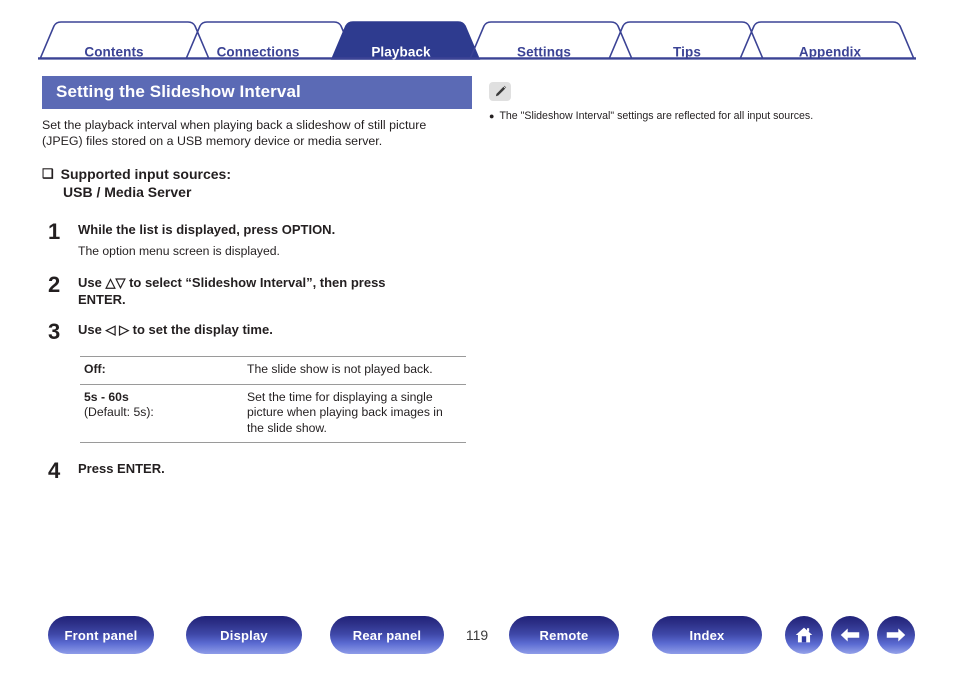  Describe the element at coordinates (275, 471) in the screenshot. I see `step-body: Press ENTER.` at that location.